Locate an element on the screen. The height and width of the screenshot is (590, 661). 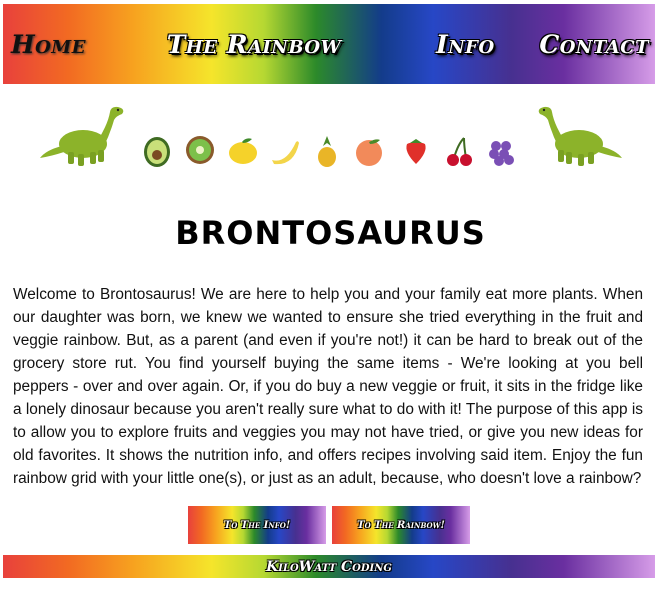
to-rainbow-button: To The Rainbow! is located at coordinates (401, 525).